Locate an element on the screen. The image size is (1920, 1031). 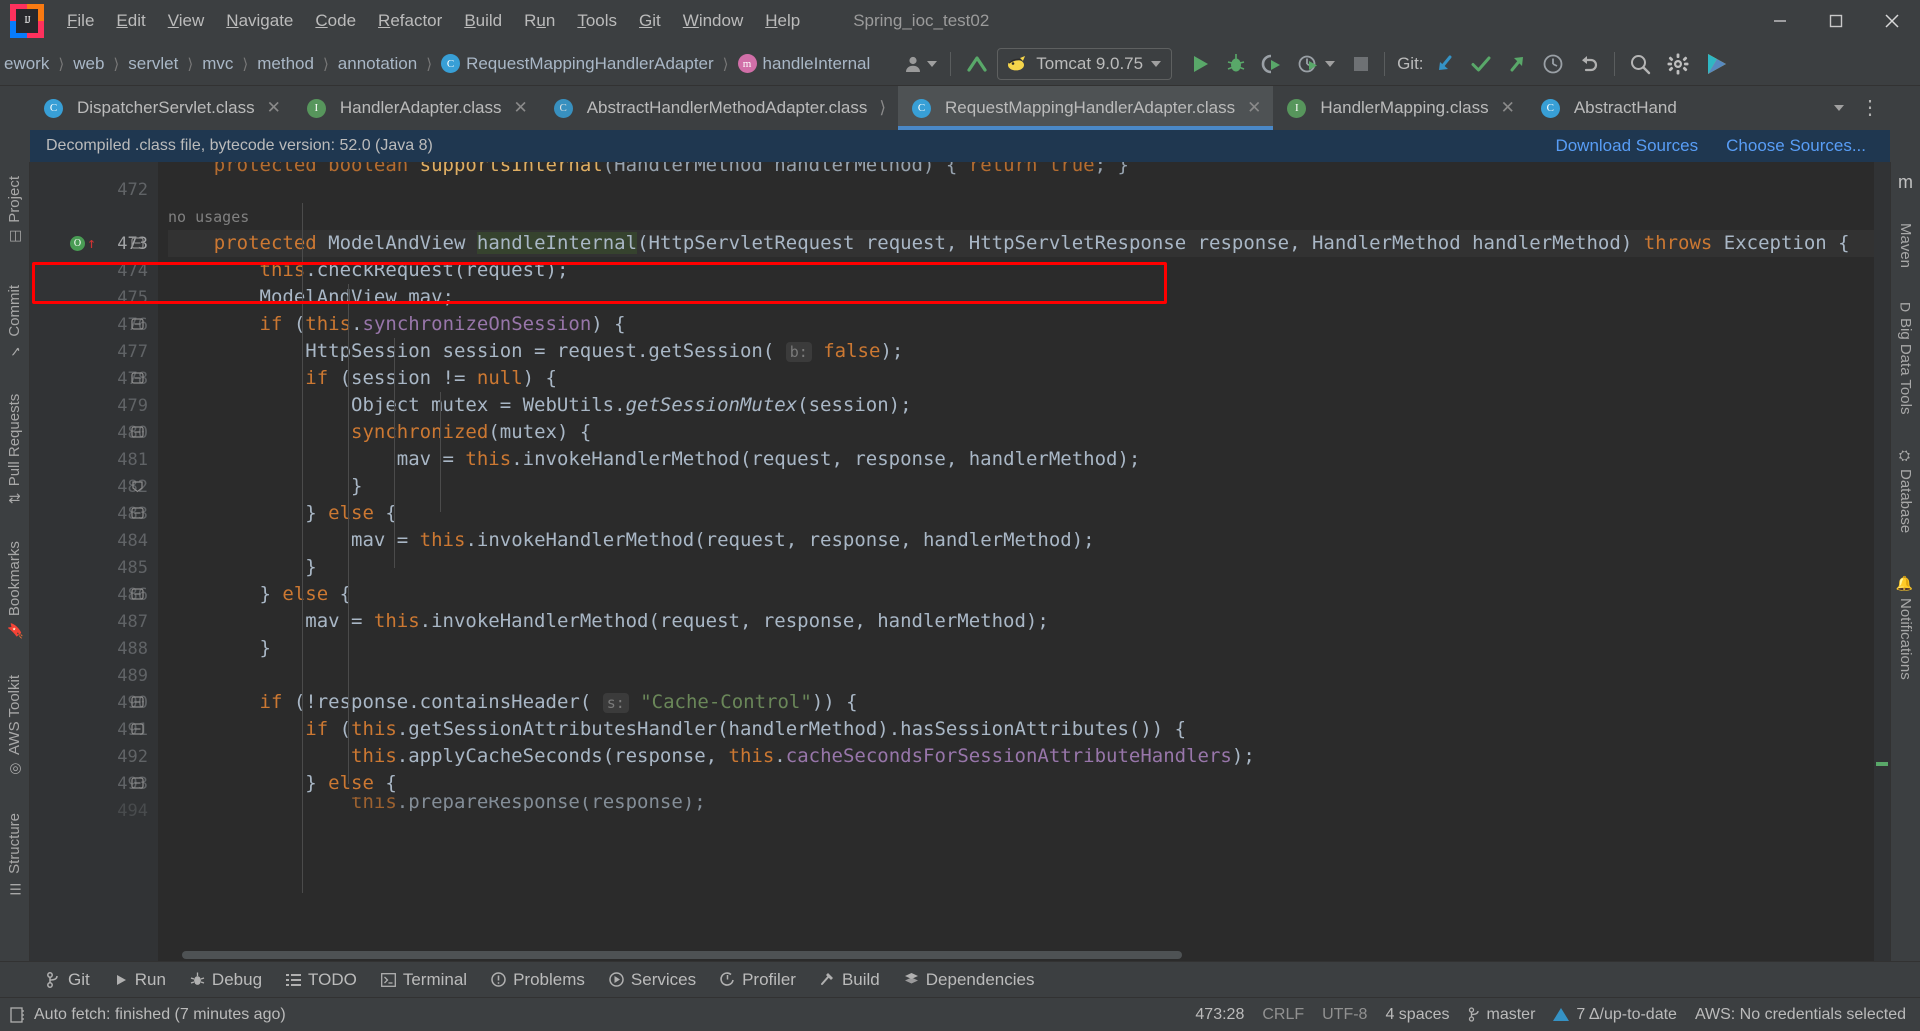
git-commit-icon is located at coordinates (1481, 64).